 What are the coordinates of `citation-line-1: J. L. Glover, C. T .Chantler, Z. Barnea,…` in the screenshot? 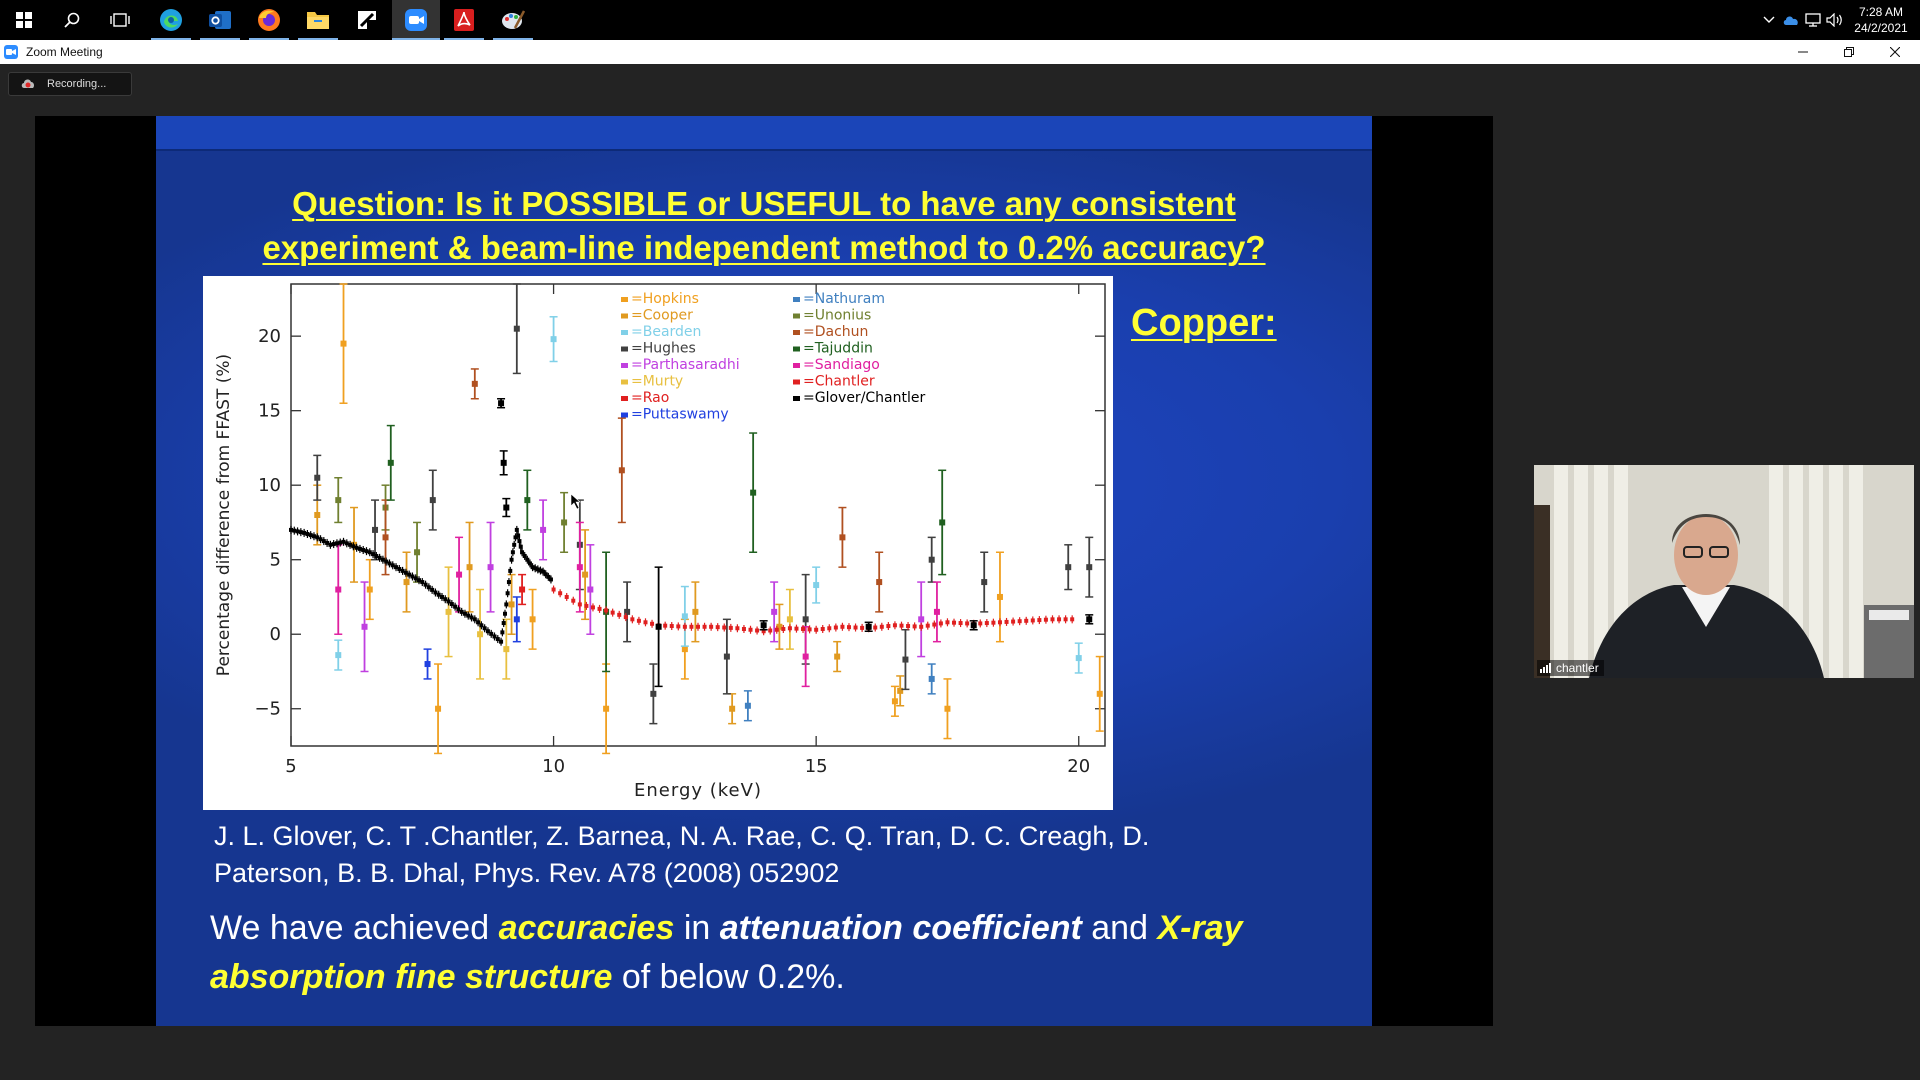 It's located at (682, 836).